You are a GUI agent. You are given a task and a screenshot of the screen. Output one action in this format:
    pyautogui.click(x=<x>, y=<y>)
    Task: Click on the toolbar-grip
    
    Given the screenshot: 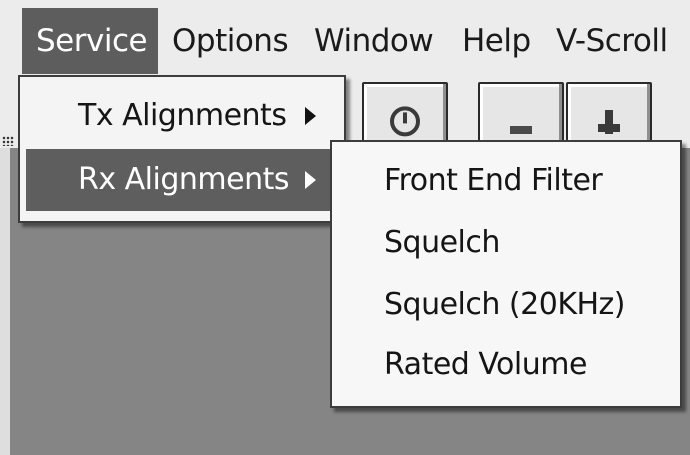 What is the action you would take?
    pyautogui.click(x=8, y=141)
    